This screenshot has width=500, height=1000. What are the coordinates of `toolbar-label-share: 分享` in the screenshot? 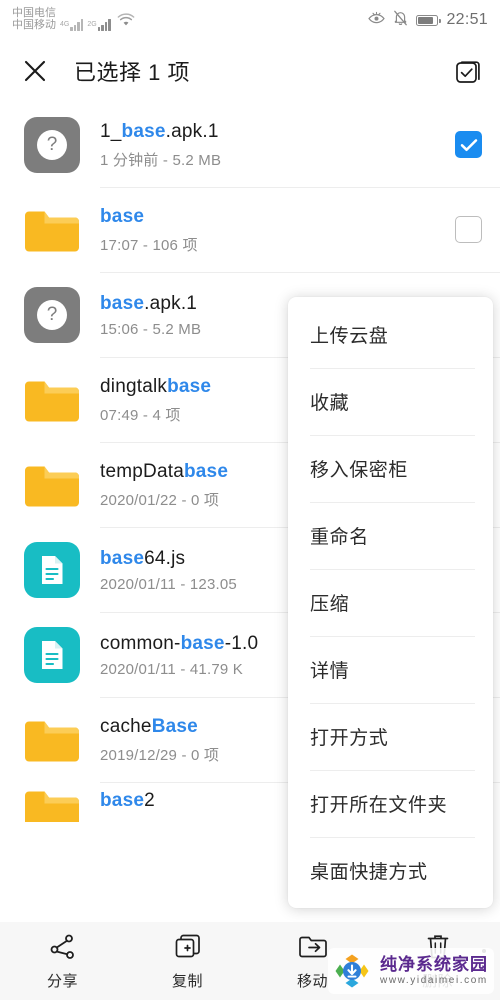 It's located at (62, 981).